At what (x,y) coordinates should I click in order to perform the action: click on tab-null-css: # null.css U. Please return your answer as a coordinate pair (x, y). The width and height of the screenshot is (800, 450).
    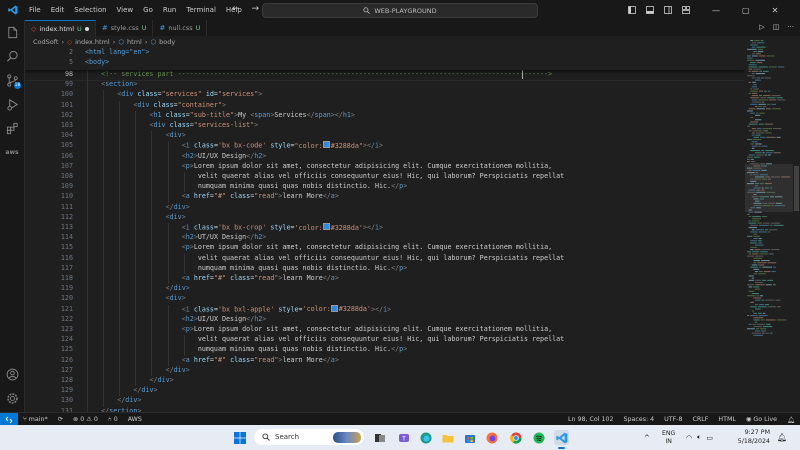
    Looking at the image, I should click on (180, 28).